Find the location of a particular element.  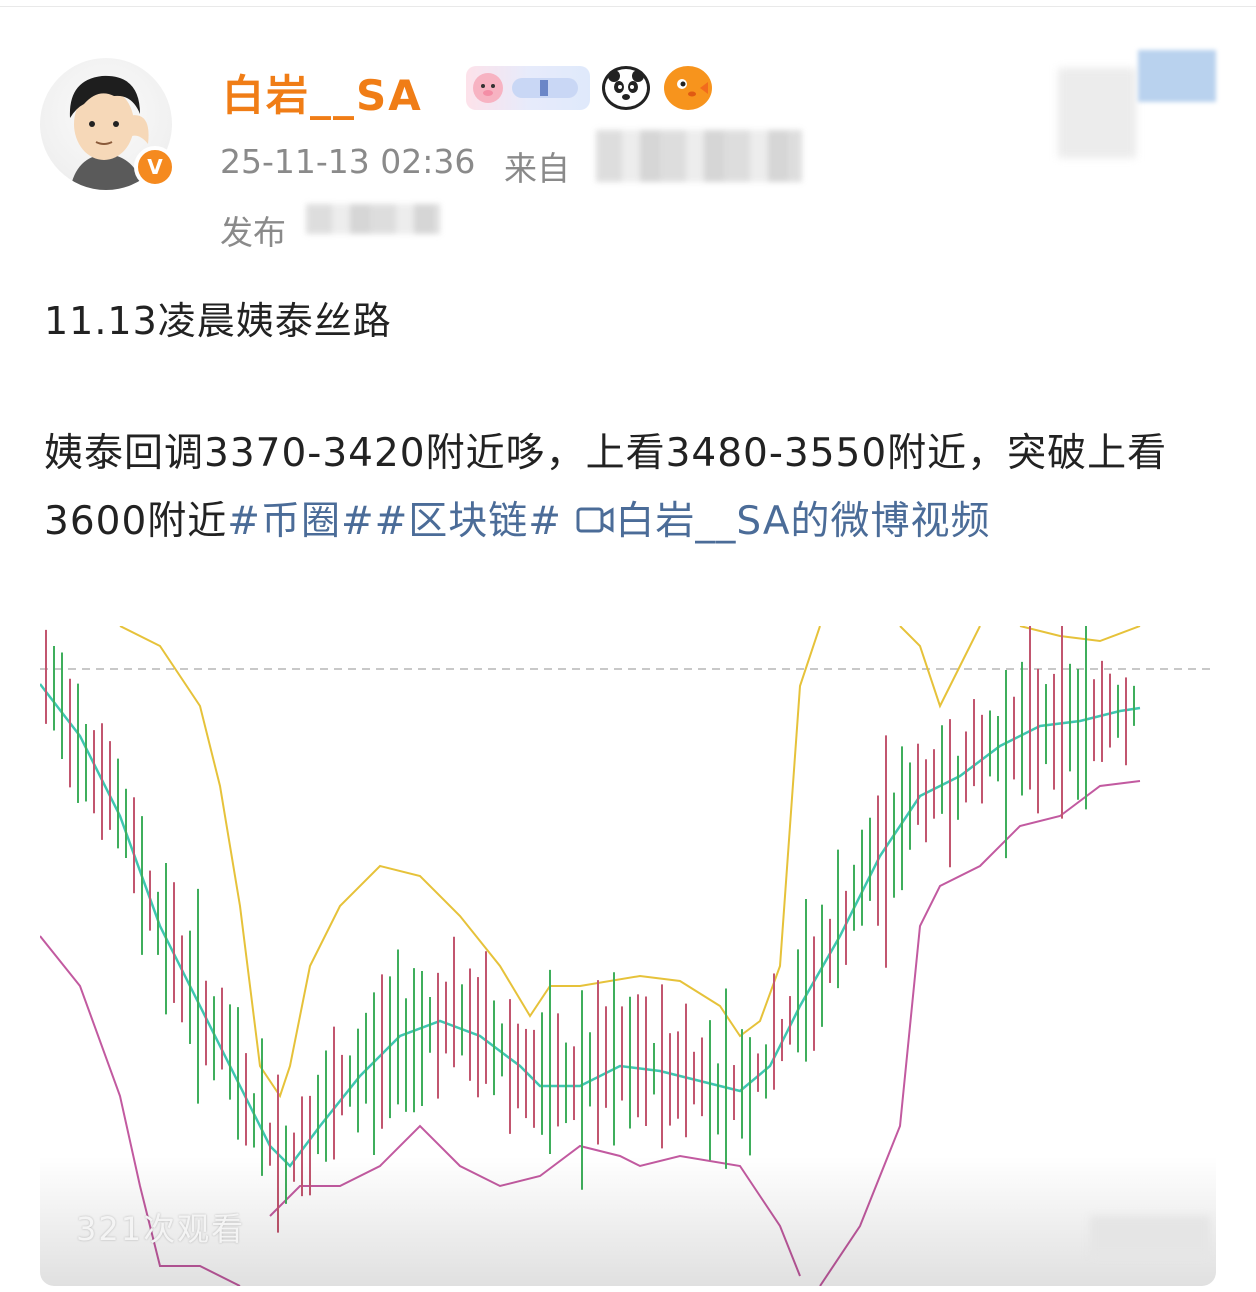

pufferfish-icon is located at coordinates (688, 88).